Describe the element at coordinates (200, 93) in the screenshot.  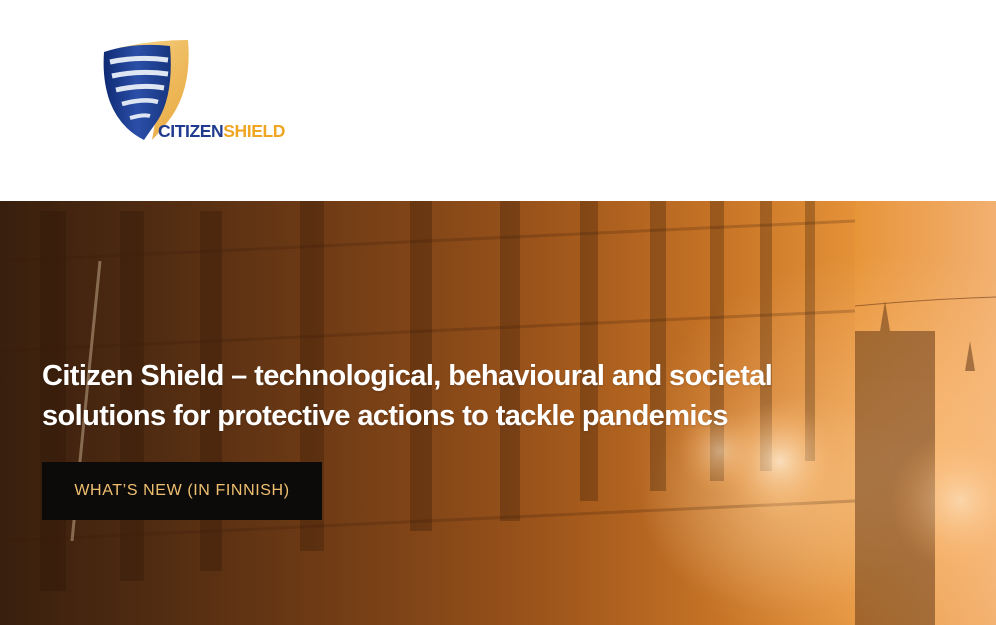
I see `site-logo: CITIZENSHIELD` at that location.